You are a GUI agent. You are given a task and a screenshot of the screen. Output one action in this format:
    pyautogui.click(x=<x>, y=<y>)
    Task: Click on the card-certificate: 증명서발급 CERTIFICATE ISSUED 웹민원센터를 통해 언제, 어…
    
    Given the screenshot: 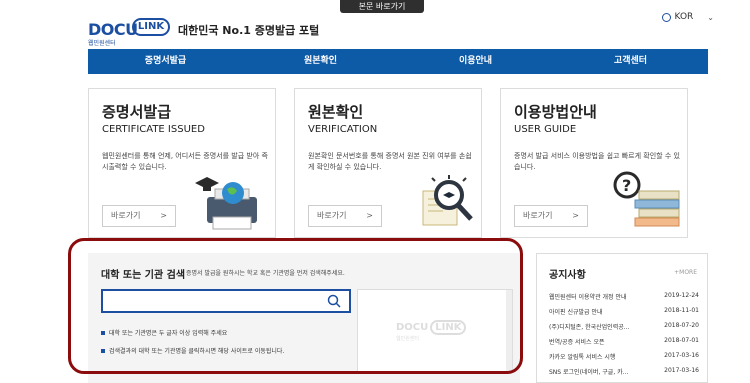 What is the action you would take?
    pyautogui.click(x=182, y=163)
    